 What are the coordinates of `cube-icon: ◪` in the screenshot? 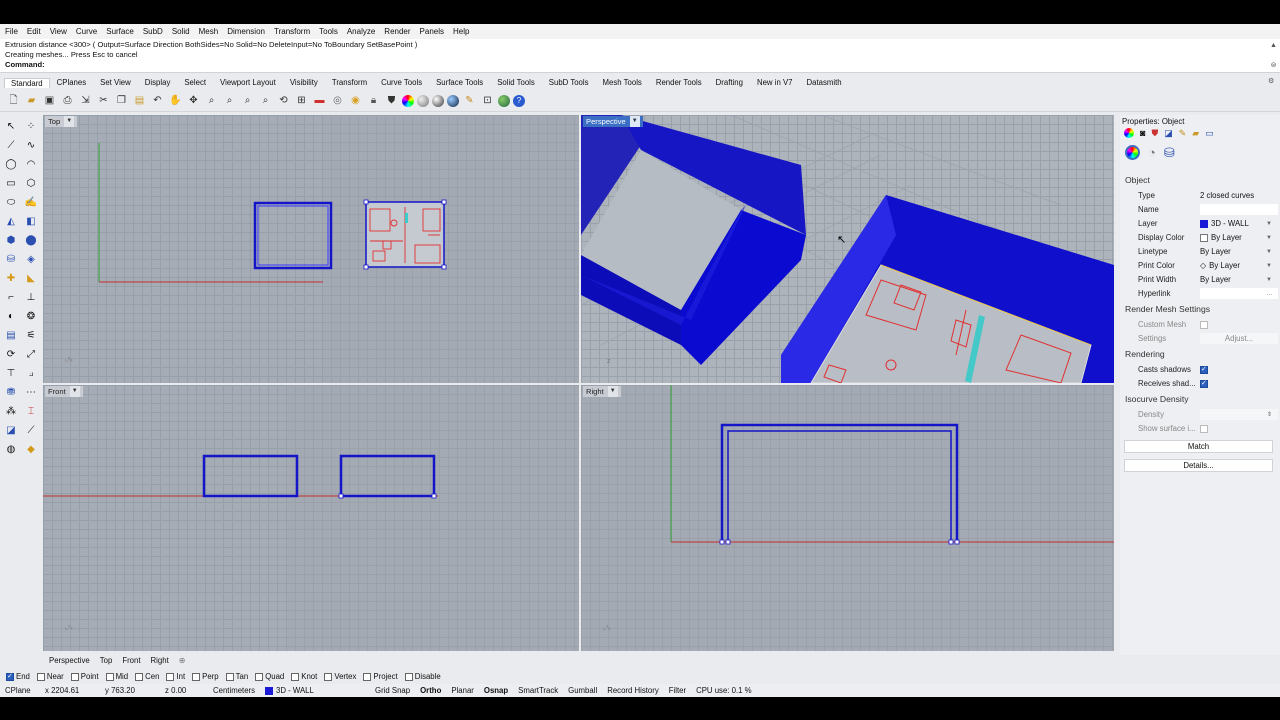 It's located at (1168, 133).